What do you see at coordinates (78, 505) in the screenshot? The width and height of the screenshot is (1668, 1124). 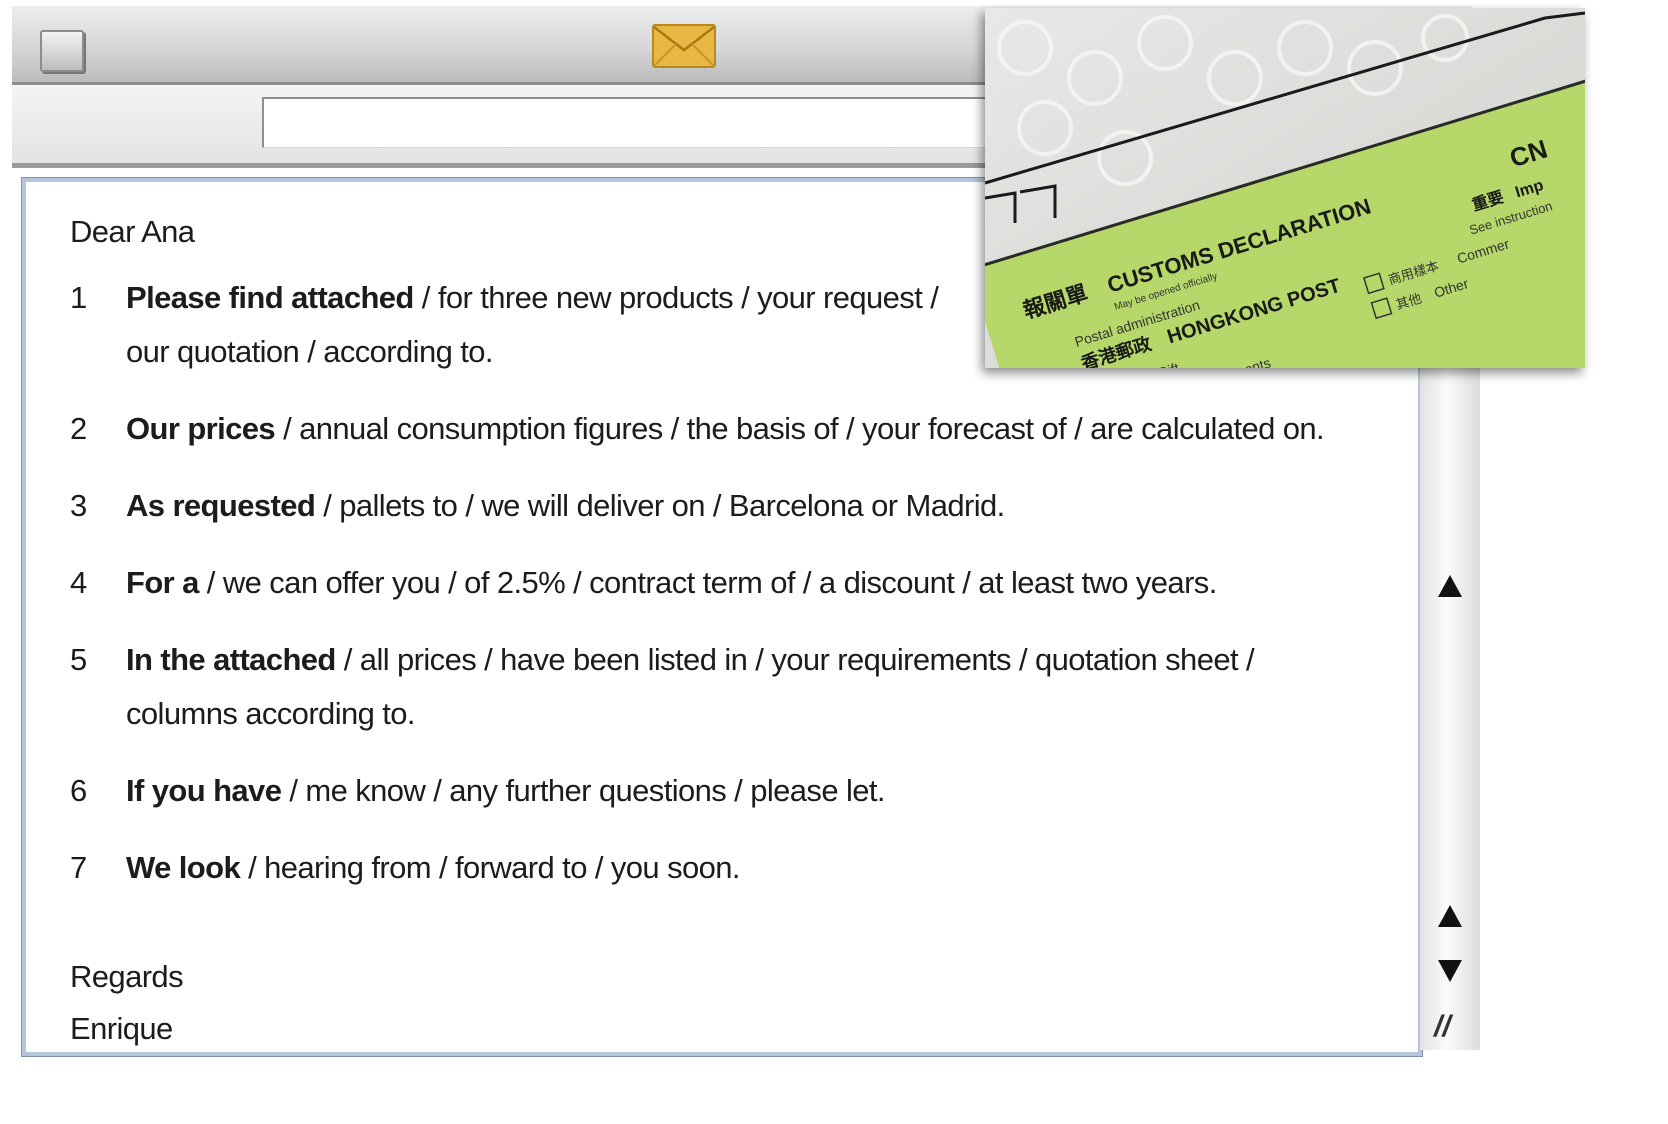 I see `item-number: 3` at bounding box center [78, 505].